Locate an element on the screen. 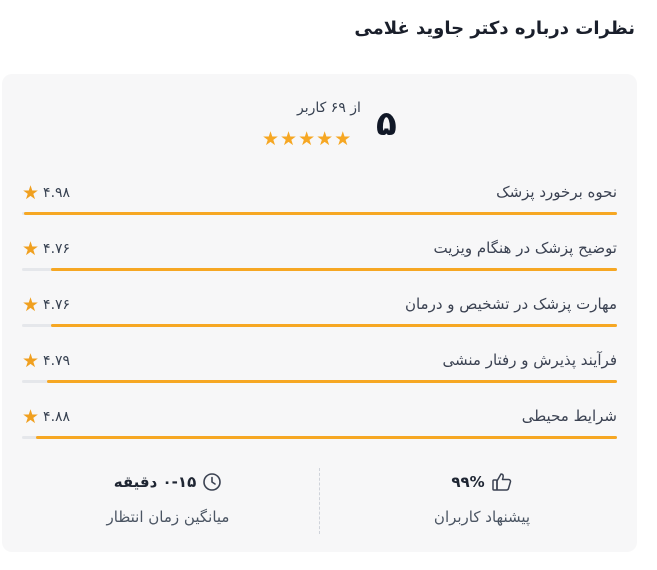 The height and width of the screenshot is (570, 657). metric-value: ★ ۴.۷۹ is located at coordinates (46, 361).